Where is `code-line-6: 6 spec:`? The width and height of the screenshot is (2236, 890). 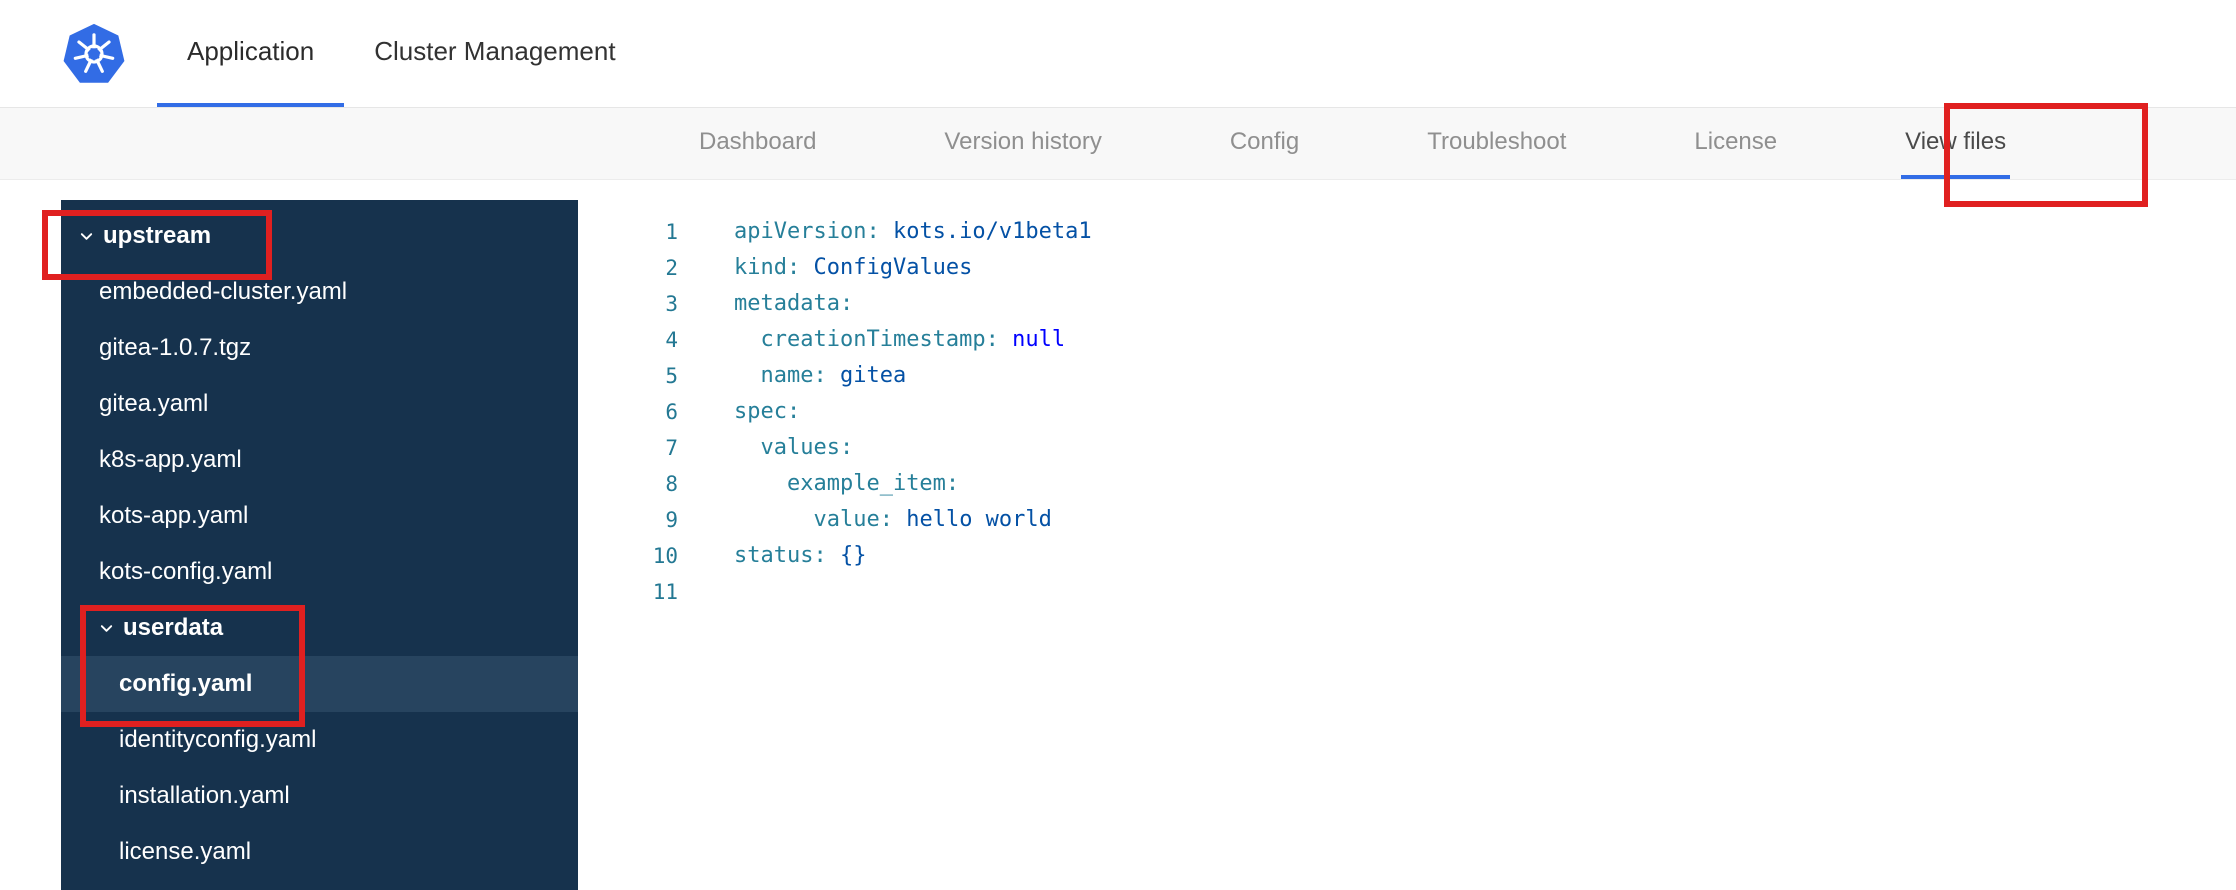 code-line-6: 6 spec: is located at coordinates (1407, 412).